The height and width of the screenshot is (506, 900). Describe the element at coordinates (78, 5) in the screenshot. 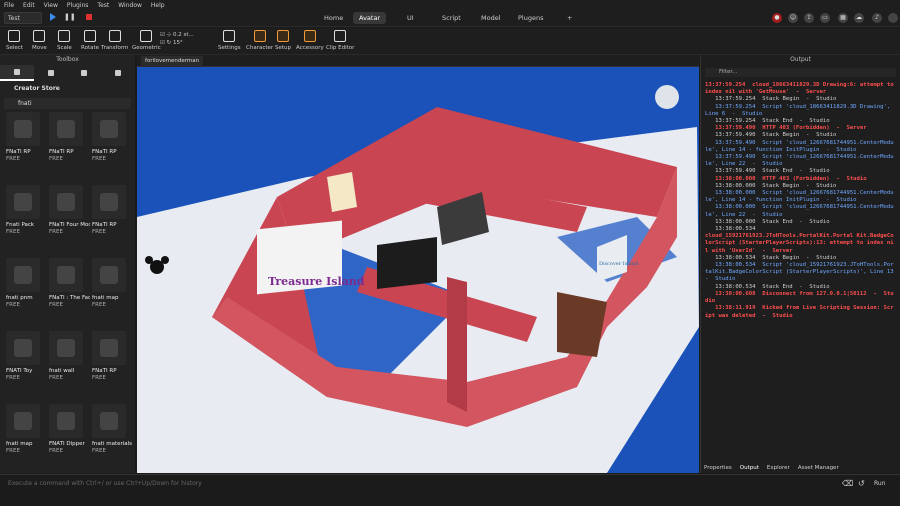

I see `menu-plugins: Plugins` at that location.